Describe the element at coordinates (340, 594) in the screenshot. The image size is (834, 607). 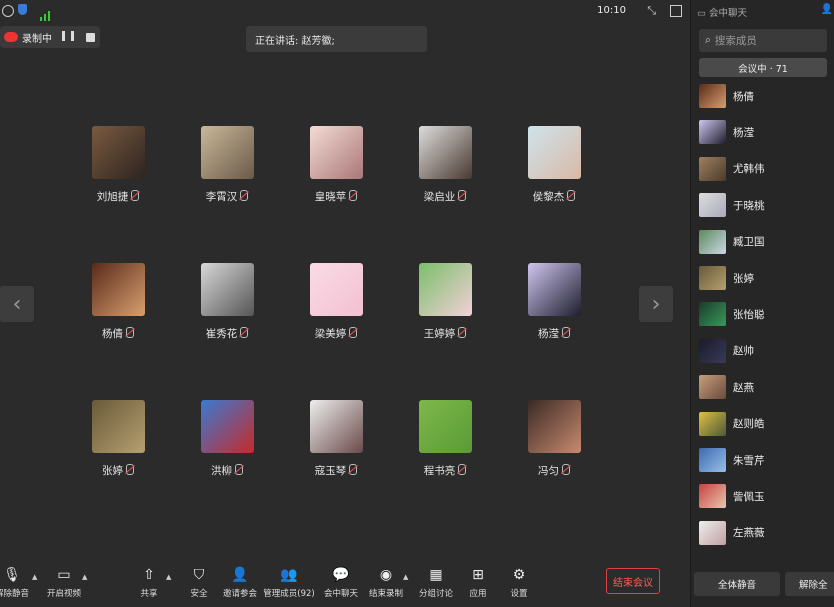
I see `chat-label: 会中聊天` at that location.